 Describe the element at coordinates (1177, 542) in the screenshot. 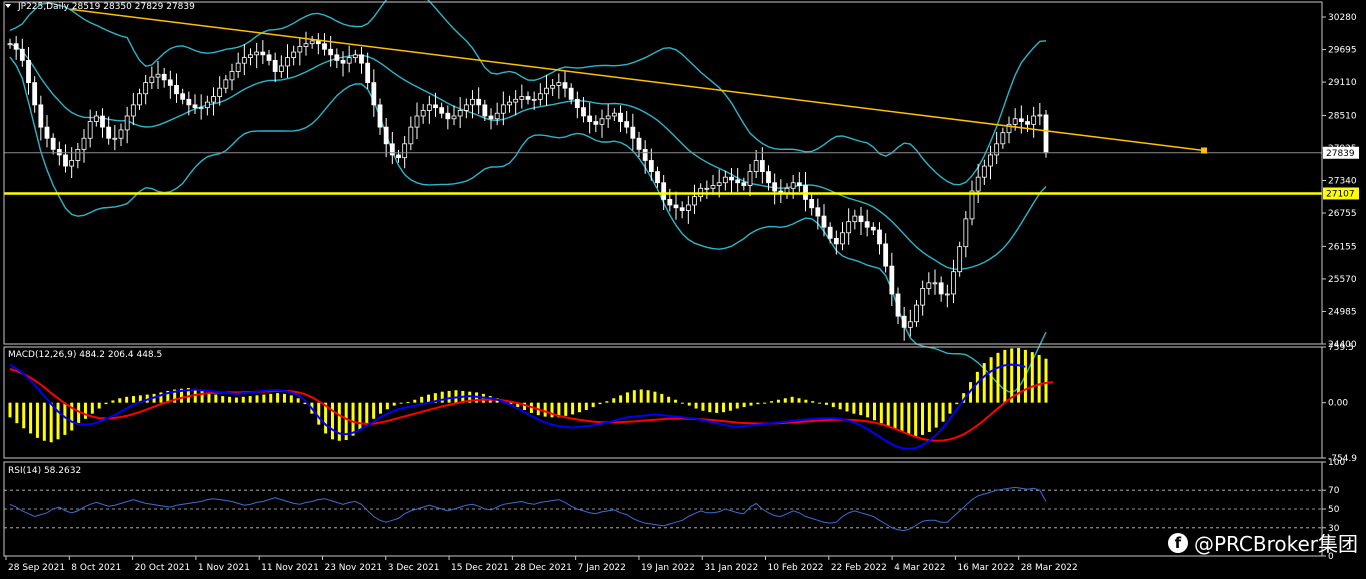

I see `facebook-icon: f` at that location.